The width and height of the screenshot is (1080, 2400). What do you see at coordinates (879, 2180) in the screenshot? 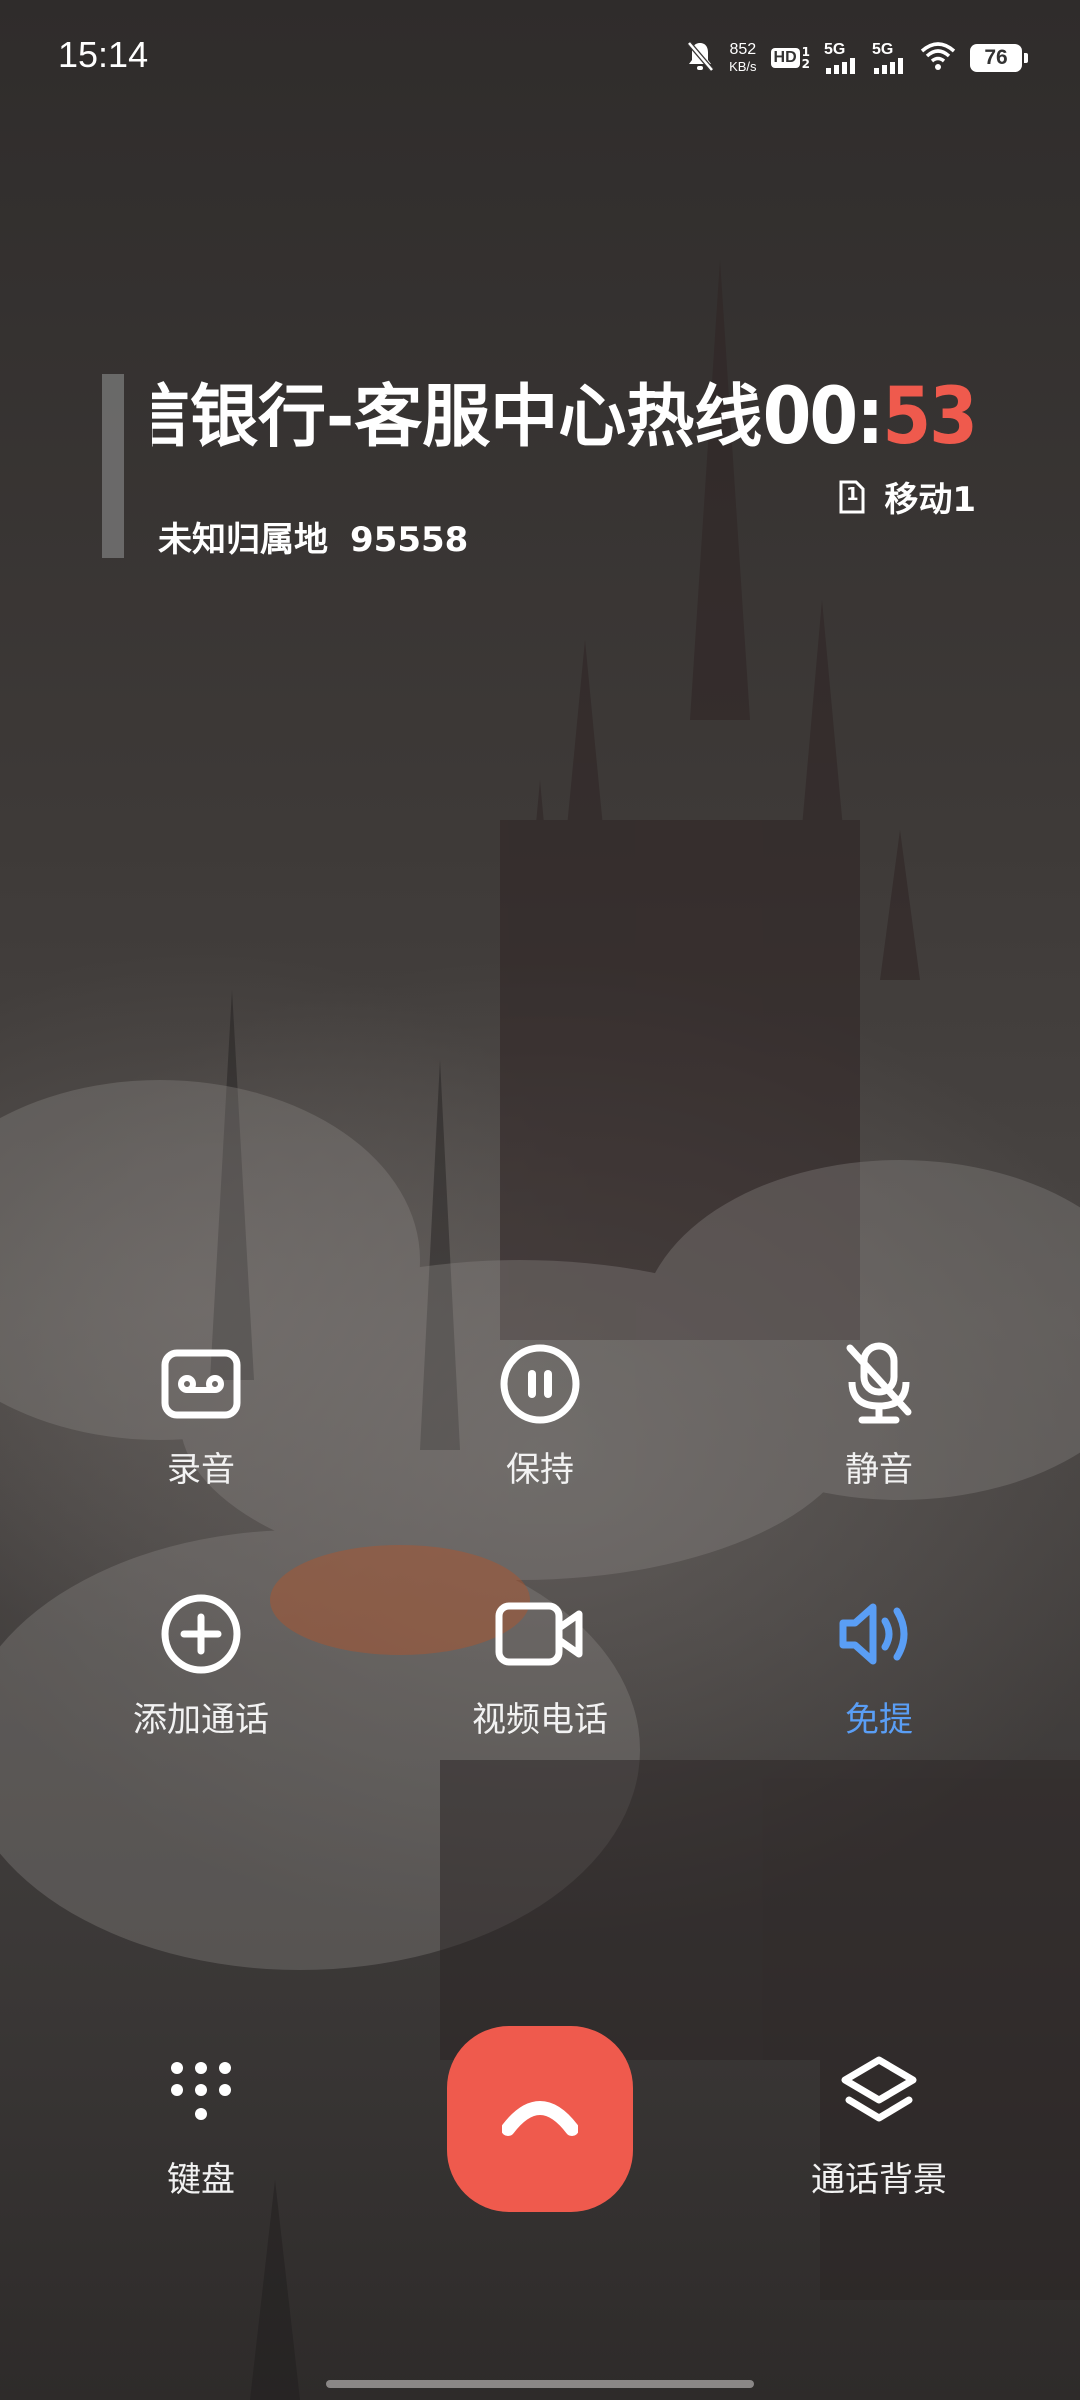
I see `call-background-label: 通话背景` at bounding box center [879, 2180].